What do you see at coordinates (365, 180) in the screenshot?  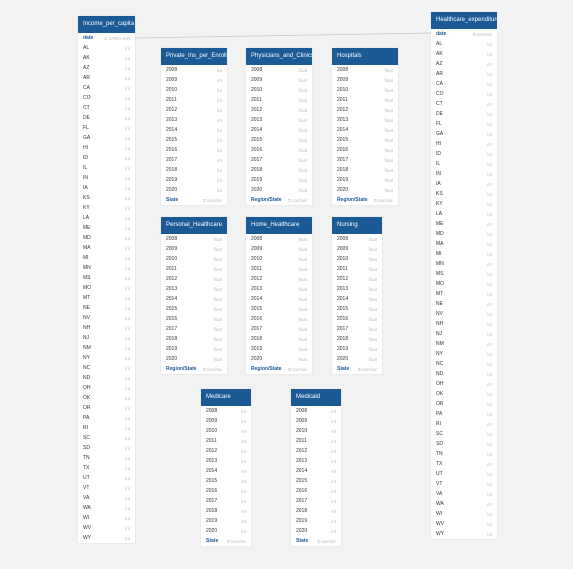 I see `column-row-2019: 2019 float` at bounding box center [365, 180].